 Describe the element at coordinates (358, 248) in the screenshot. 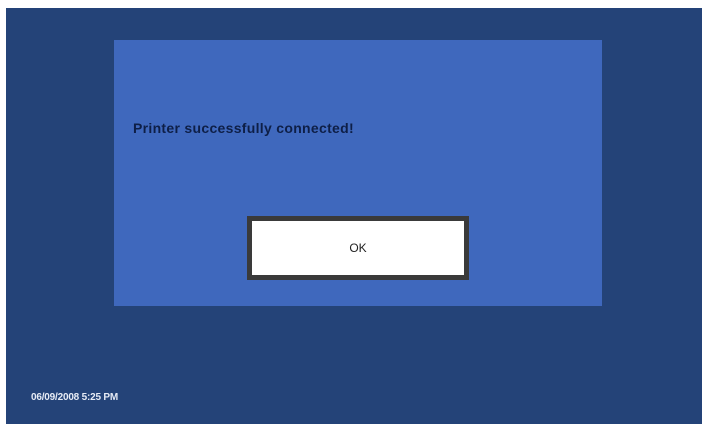

I see `ok-button: OK` at that location.